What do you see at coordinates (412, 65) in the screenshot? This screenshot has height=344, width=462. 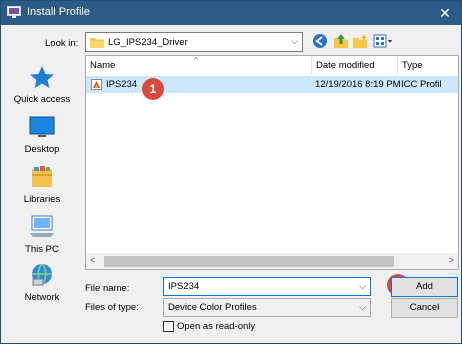 I see `column-type-label: Type` at bounding box center [412, 65].